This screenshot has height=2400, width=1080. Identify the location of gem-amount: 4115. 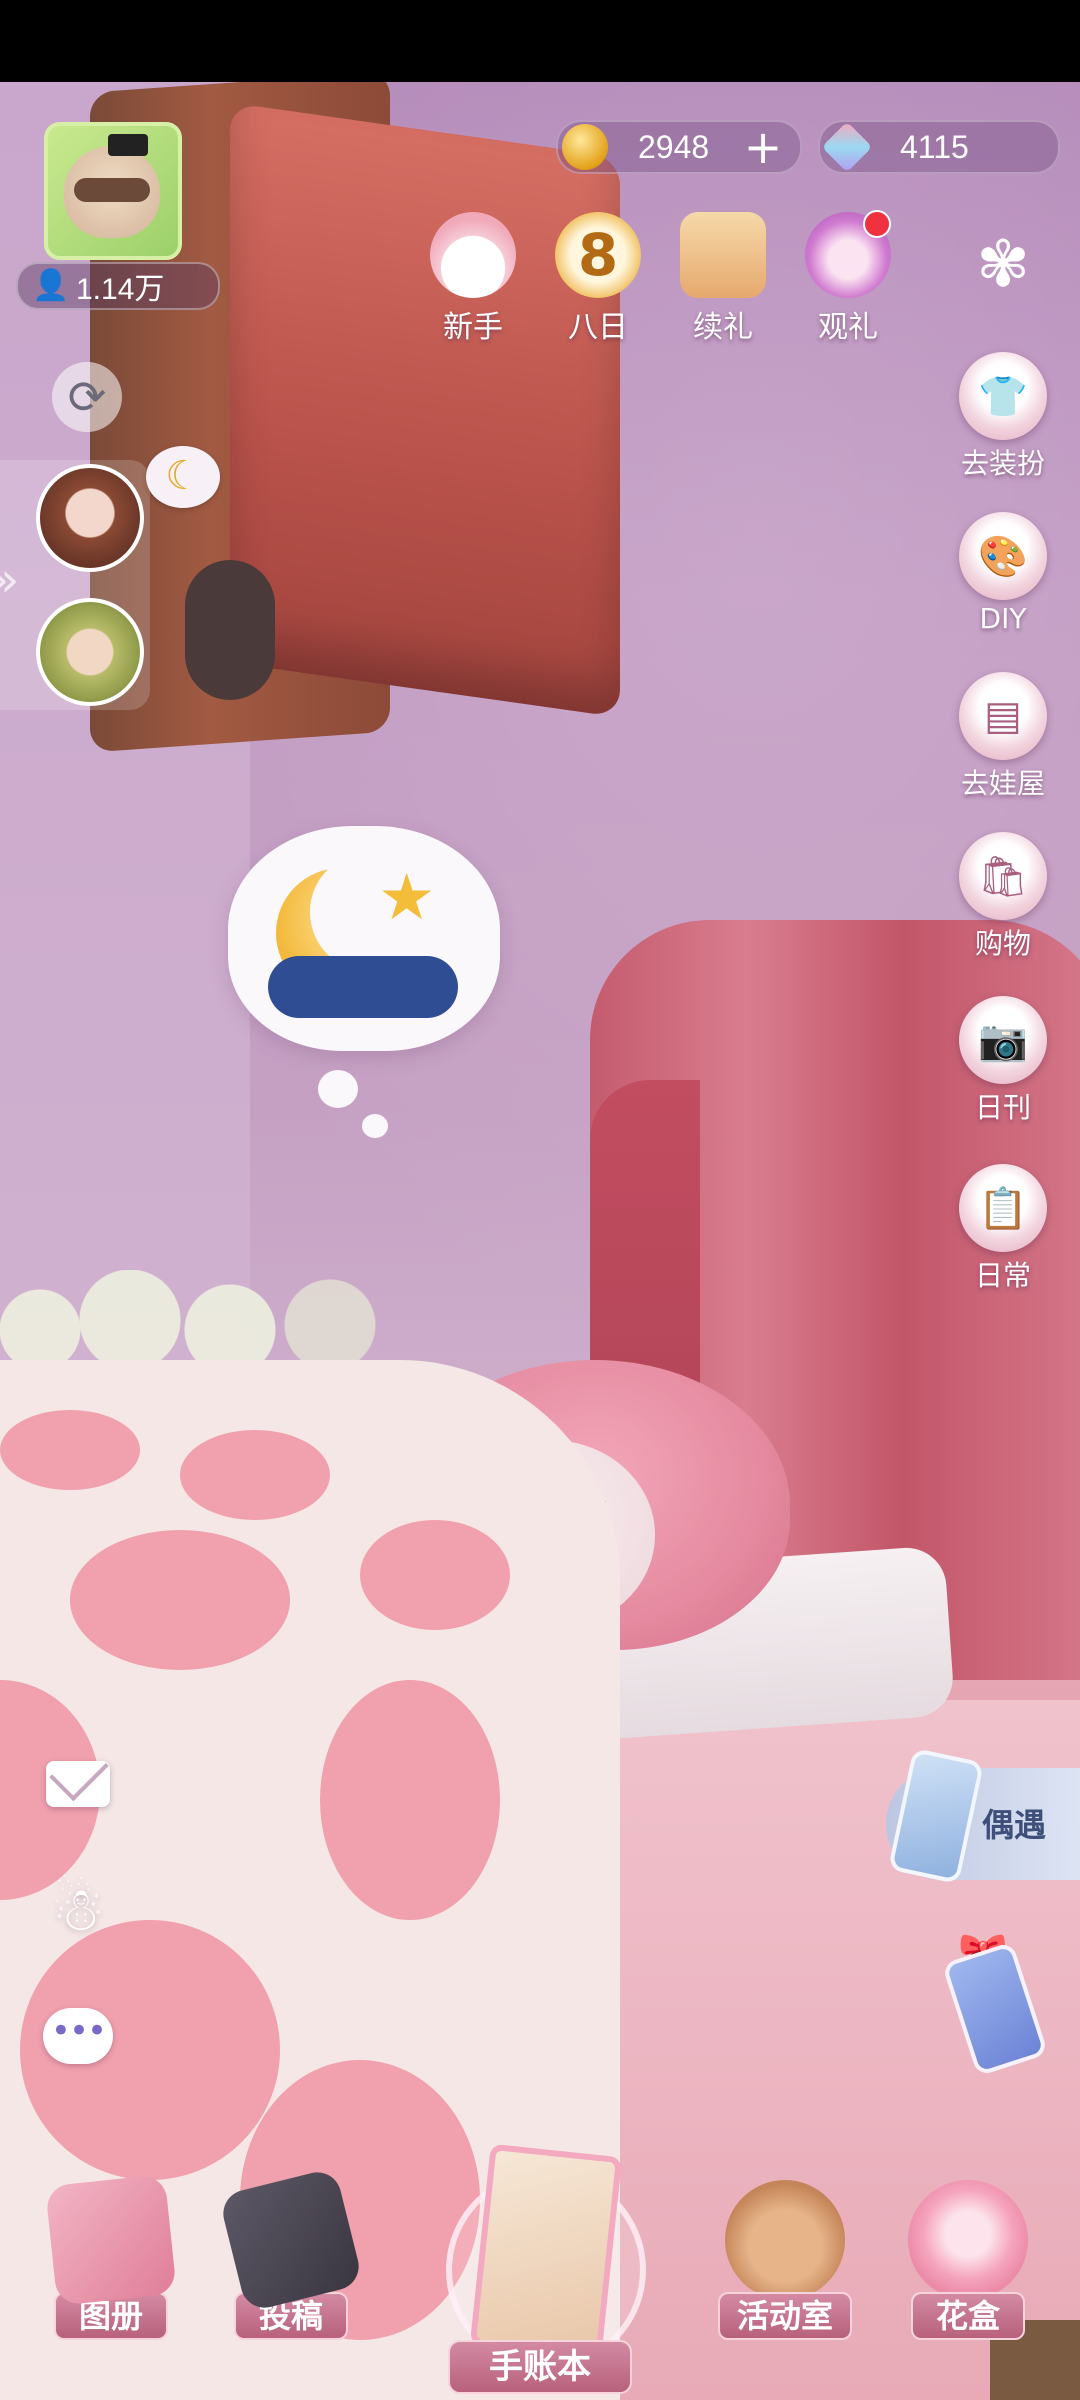
(934, 146).